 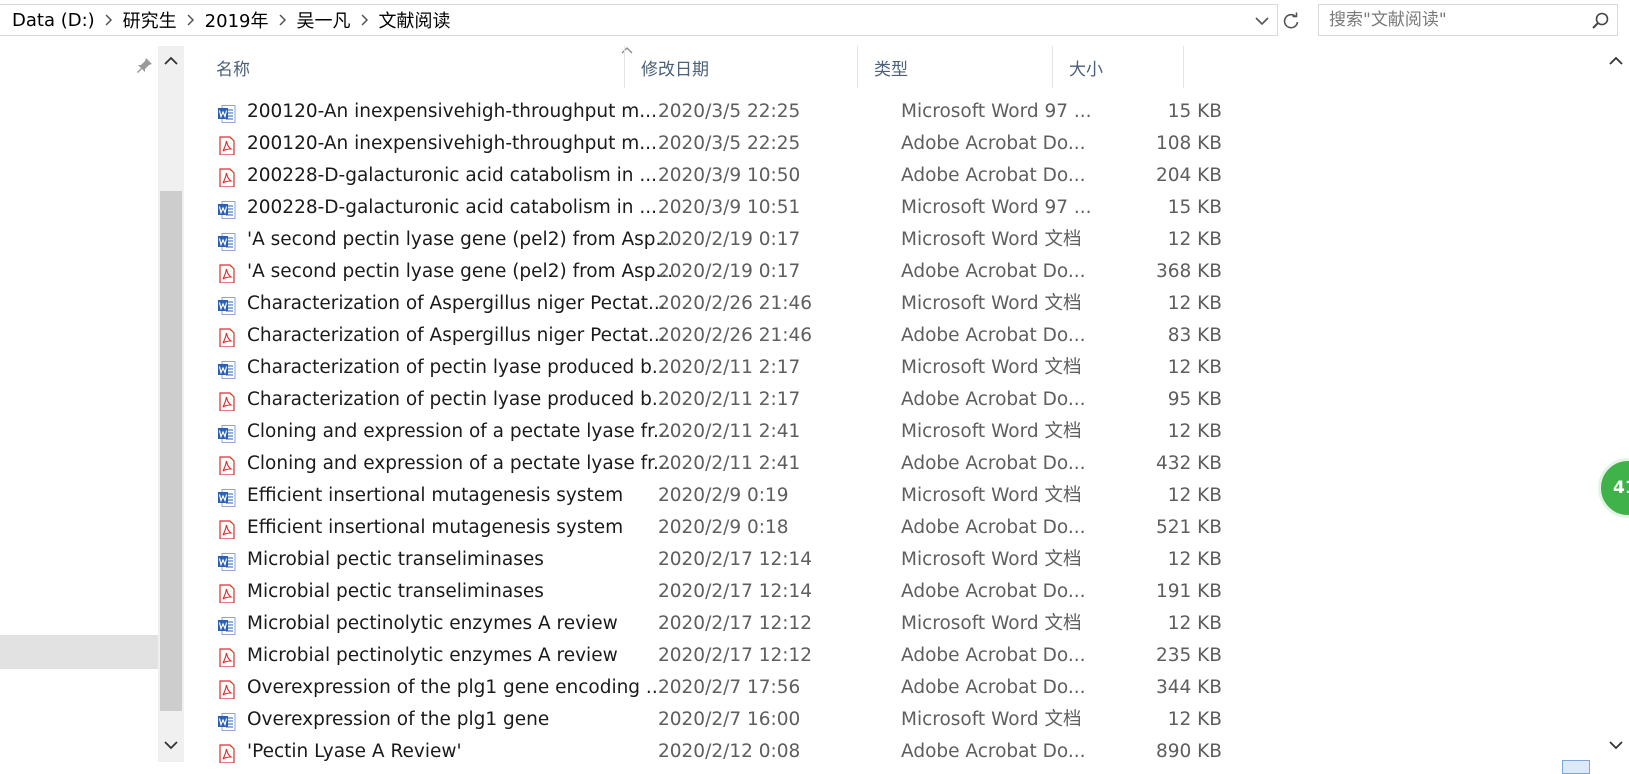 I want to click on breadcrumb: Data (D:) 研究生 2019年 吴一凡 文献阅读, so click(x=231, y=20).